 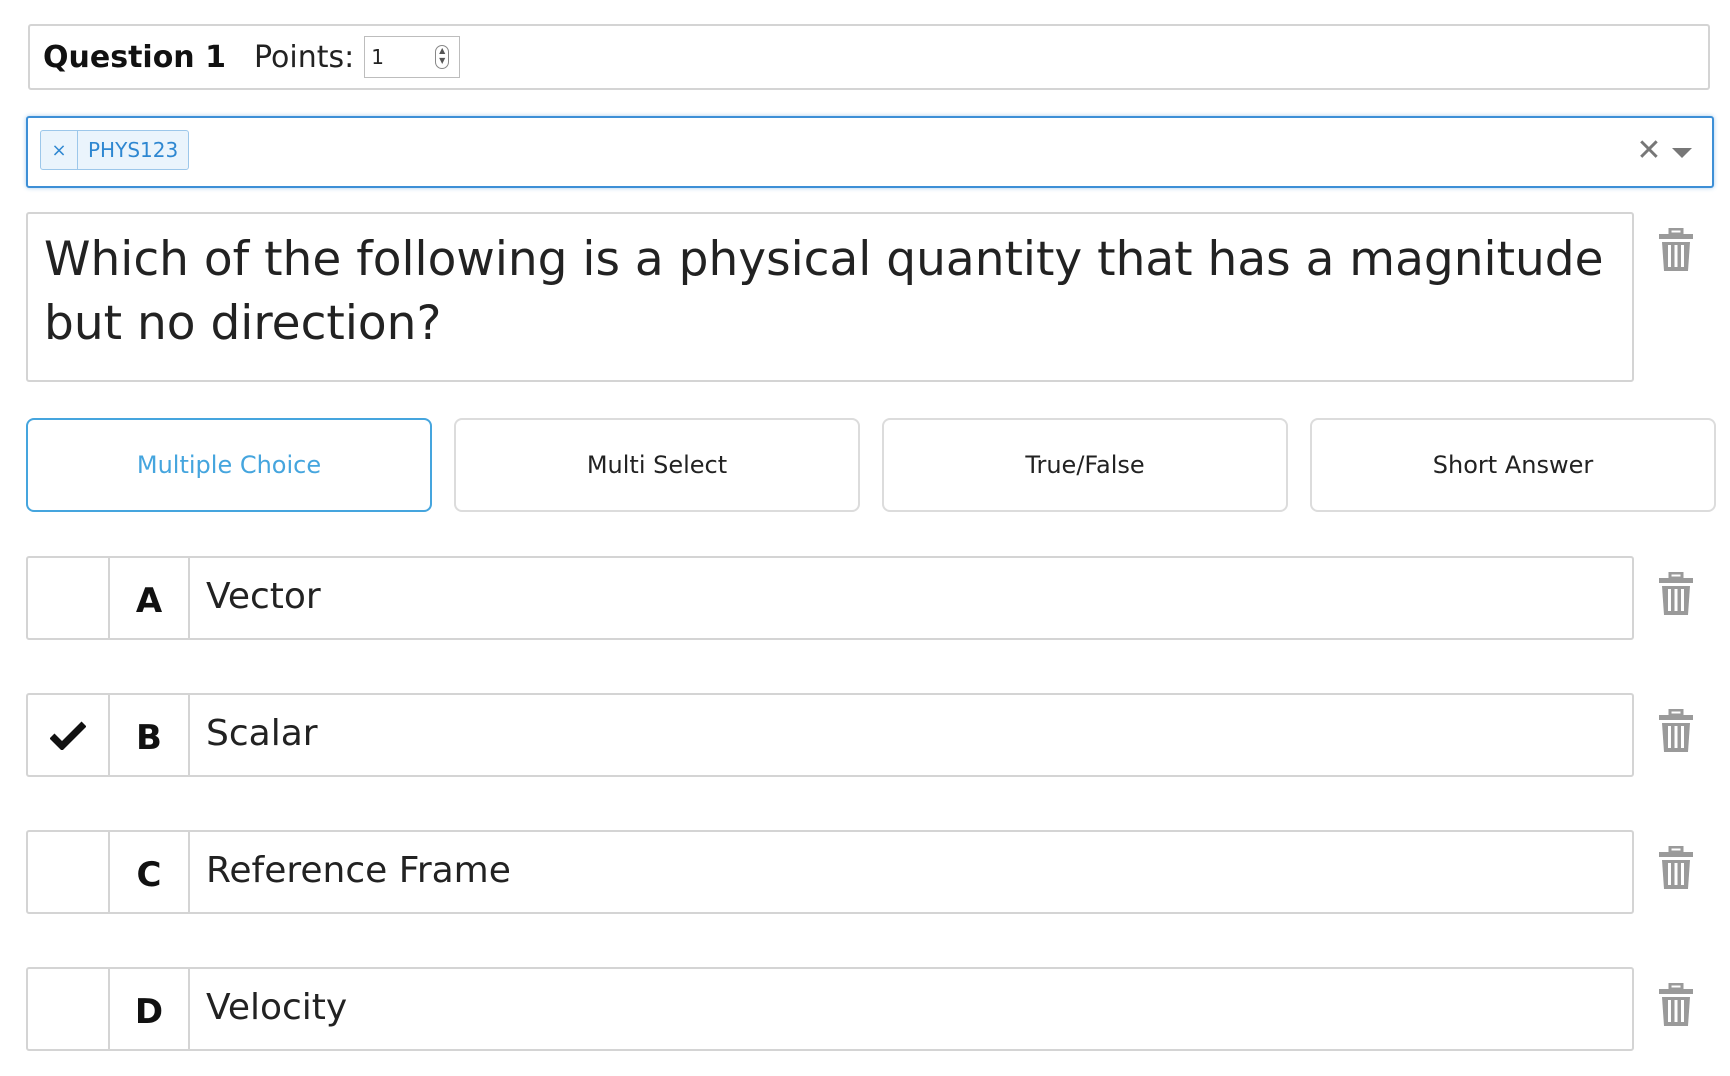 I want to click on answer-row: B Scalar, so click(x=830, y=735).